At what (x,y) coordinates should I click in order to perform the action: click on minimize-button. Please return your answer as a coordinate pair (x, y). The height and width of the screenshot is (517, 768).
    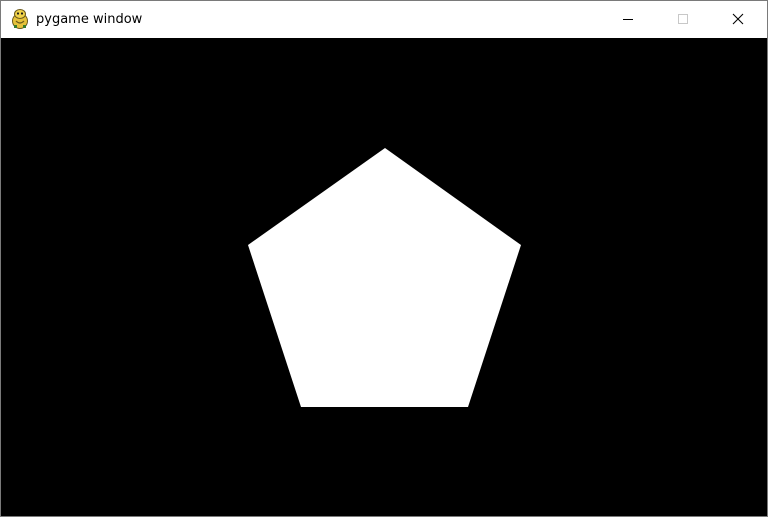
    Looking at the image, I should click on (628, 19).